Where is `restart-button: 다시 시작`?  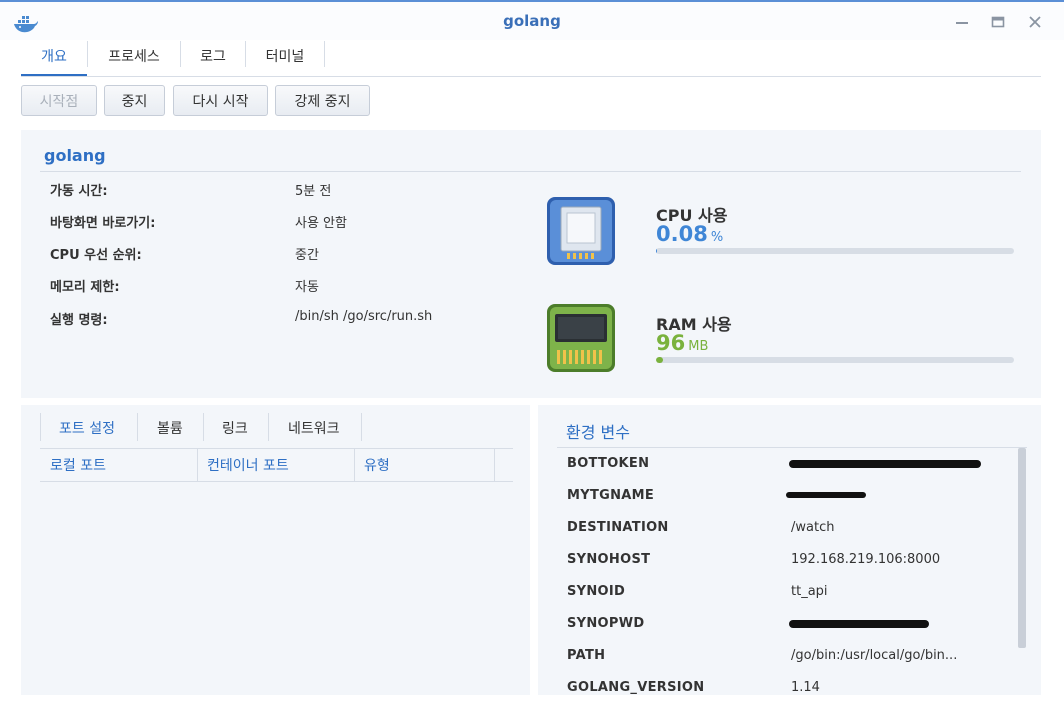 restart-button: 다시 시작 is located at coordinates (220, 100).